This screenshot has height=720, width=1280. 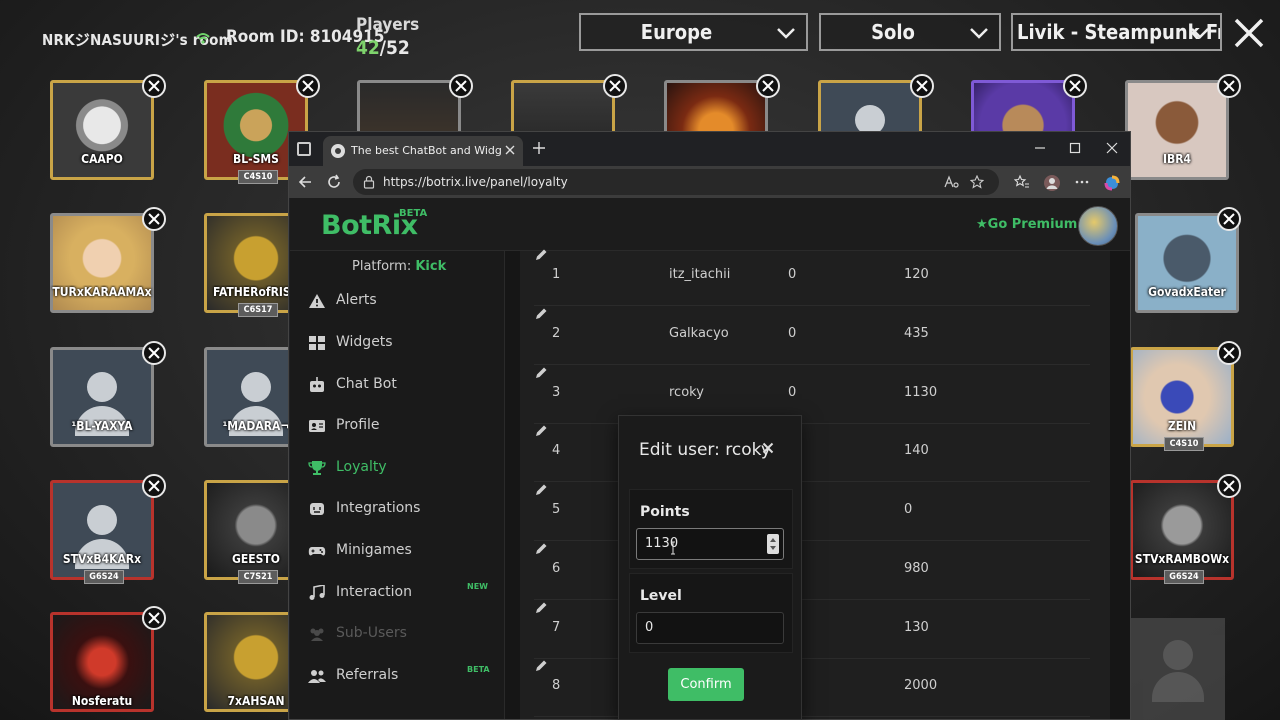 What do you see at coordinates (397, 426) in the screenshot?
I see `sidebar-item-profile: Profile` at bounding box center [397, 426].